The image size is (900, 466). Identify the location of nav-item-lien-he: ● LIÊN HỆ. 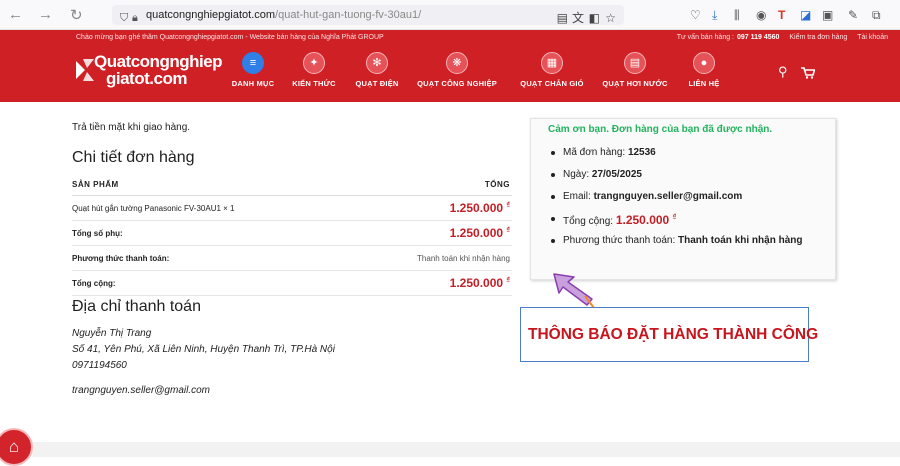
(704, 70).